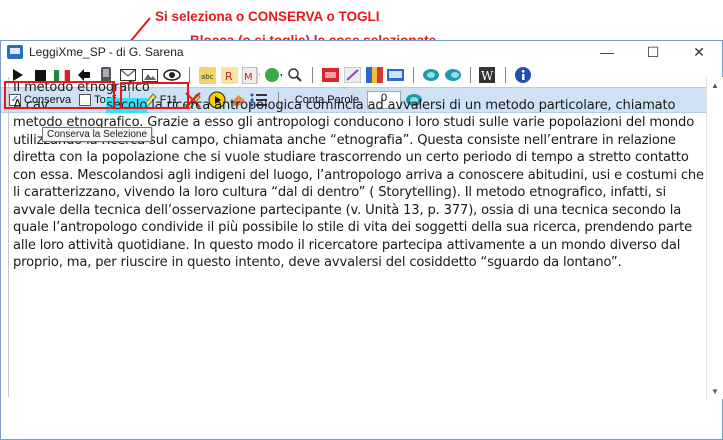 Image resolution: width=723 pixels, height=440 pixels. What do you see at coordinates (607, 52) in the screenshot?
I see `minimize-button: —` at bounding box center [607, 52].